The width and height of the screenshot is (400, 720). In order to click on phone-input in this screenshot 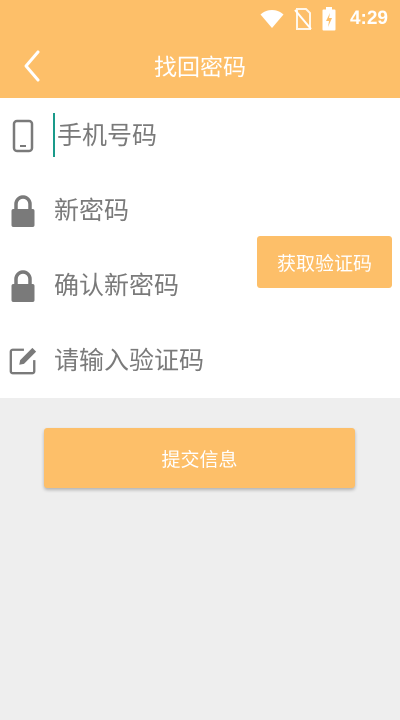, I will do `click(178, 135)`.